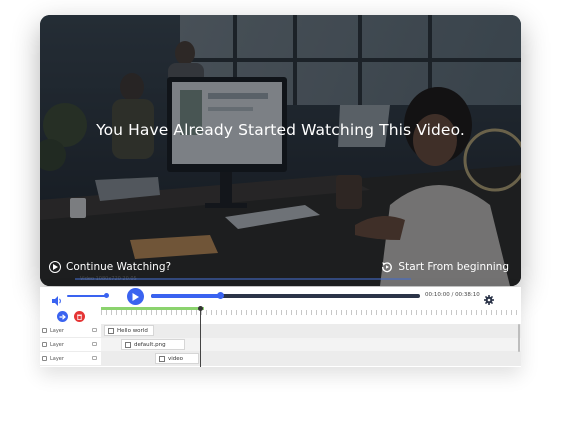  What do you see at coordinates (44, 358) in the screenshot?
I see `video-layer-icon` at bounding box center [44, 358].